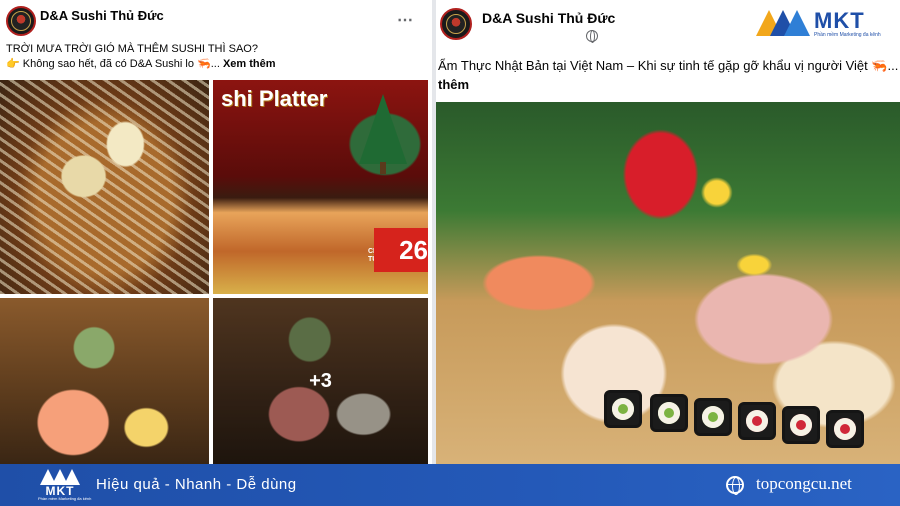 Image resolution: width=900 pixels, height=506 pixels. I want to click on post-header: D&A Sushi Thủ Đức ⋯, so click(214, 20).